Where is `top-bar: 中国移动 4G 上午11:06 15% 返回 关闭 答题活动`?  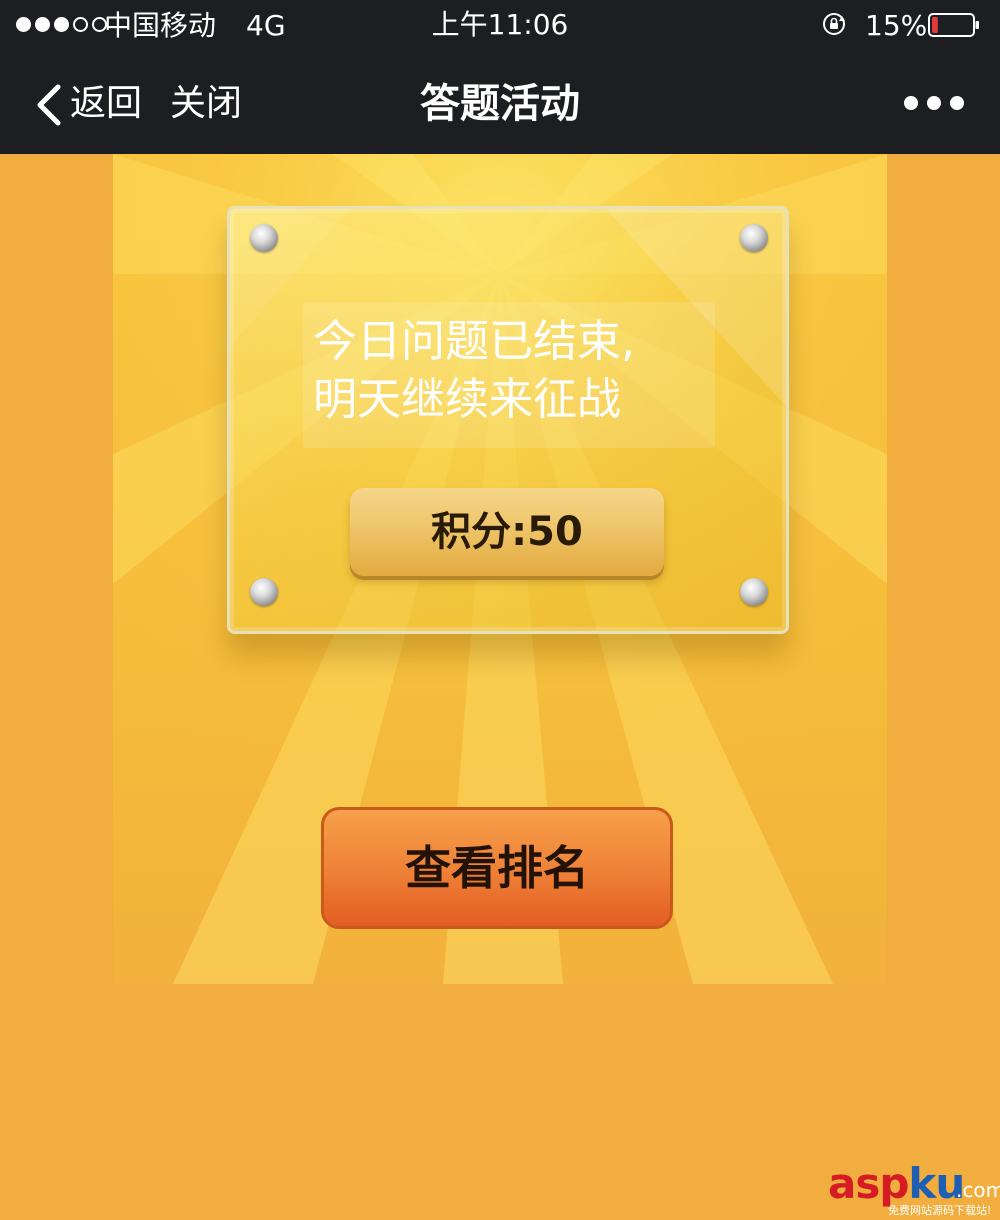 top-bar: 中国移动 4G 上午11:06 15% 返回 关闭 答题活动 is located at coordinates (500, 77).